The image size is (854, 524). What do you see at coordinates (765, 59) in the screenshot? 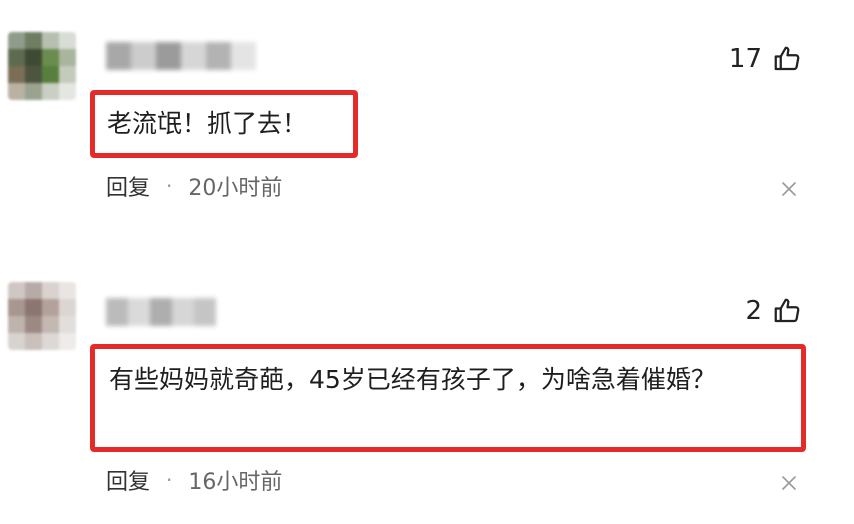
I see `like-group: 17` at bounding box center [765, 59].